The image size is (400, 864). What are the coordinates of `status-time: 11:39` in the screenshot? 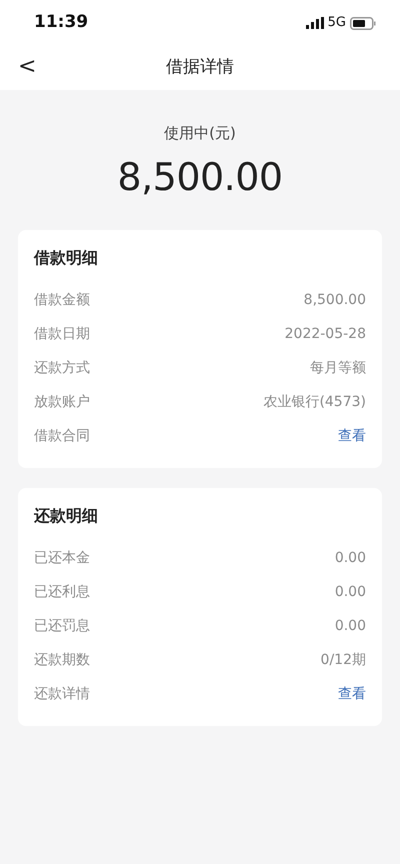 It's located at (61, 22).